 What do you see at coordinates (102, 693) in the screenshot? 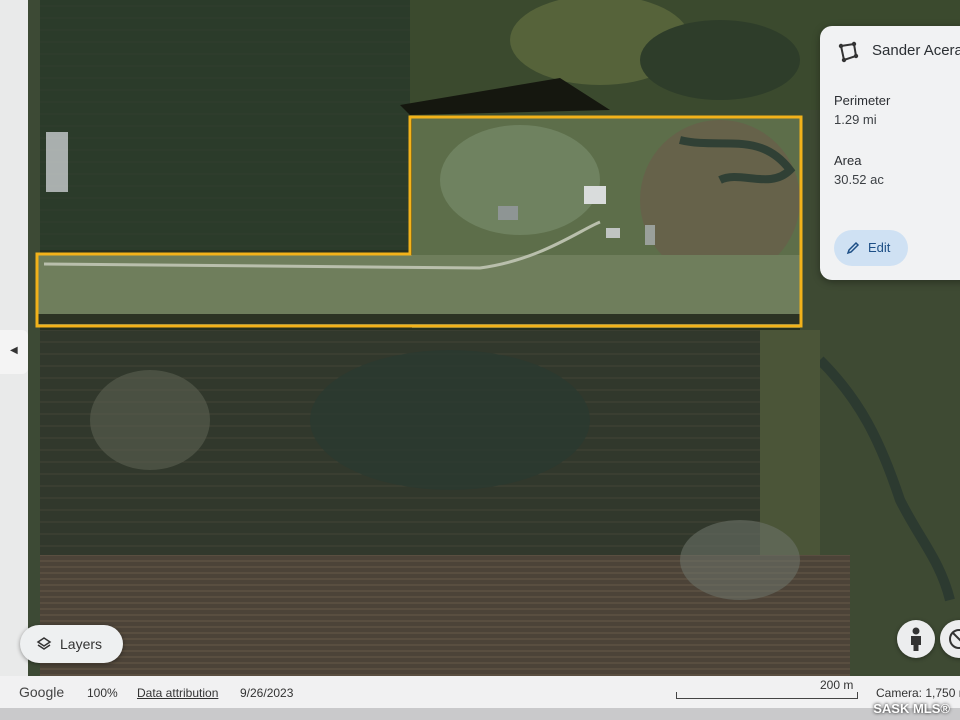
I see `zoom-level: 100%` at bounding box center [102, 693].